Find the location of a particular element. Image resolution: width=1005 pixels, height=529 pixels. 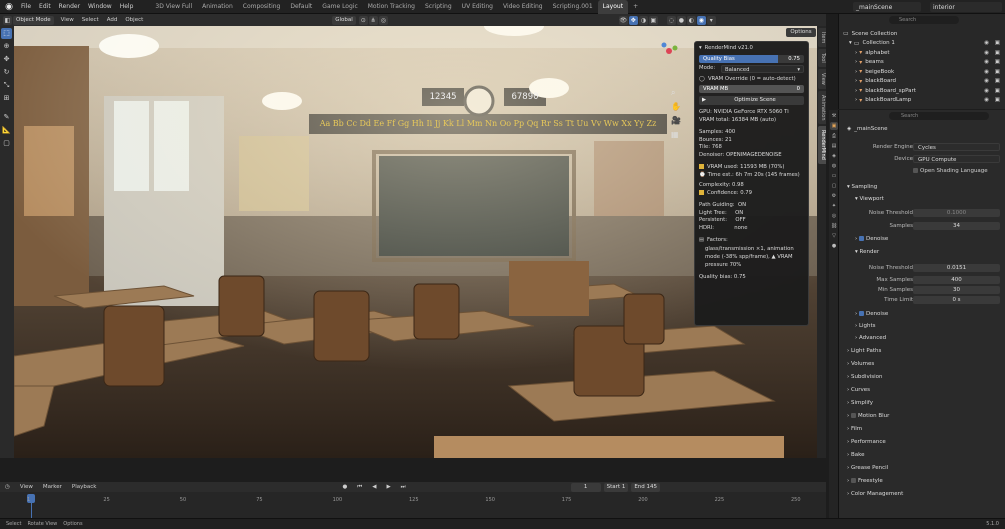

menu-window: Window is located at coordinates (100, 7).